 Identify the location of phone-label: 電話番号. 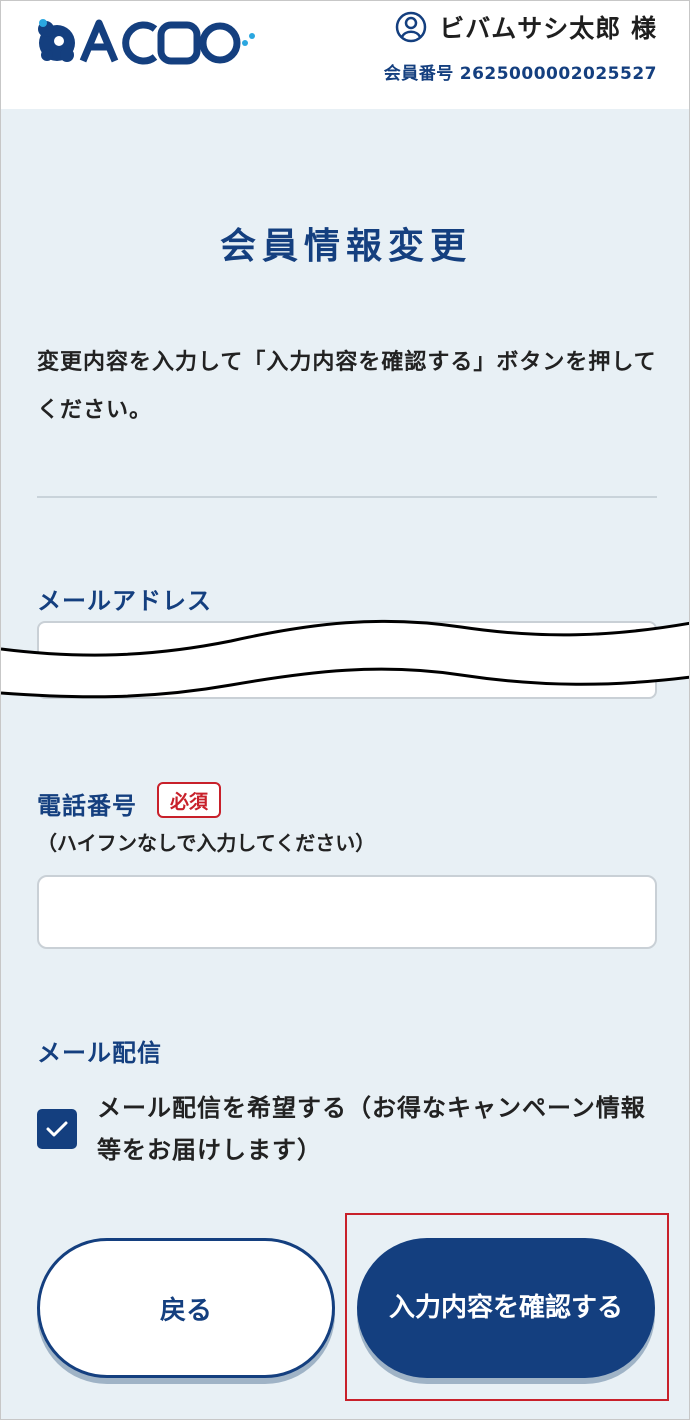
(87, 806).